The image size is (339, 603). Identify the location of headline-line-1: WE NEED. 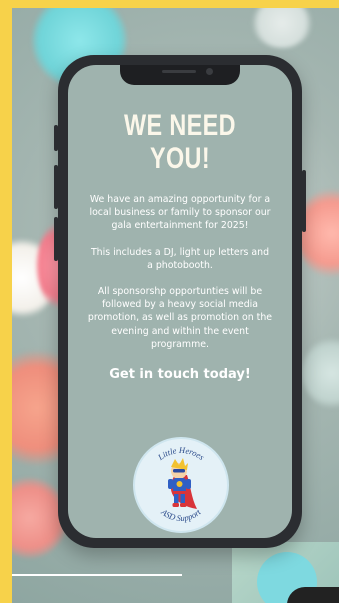
(180, 125).